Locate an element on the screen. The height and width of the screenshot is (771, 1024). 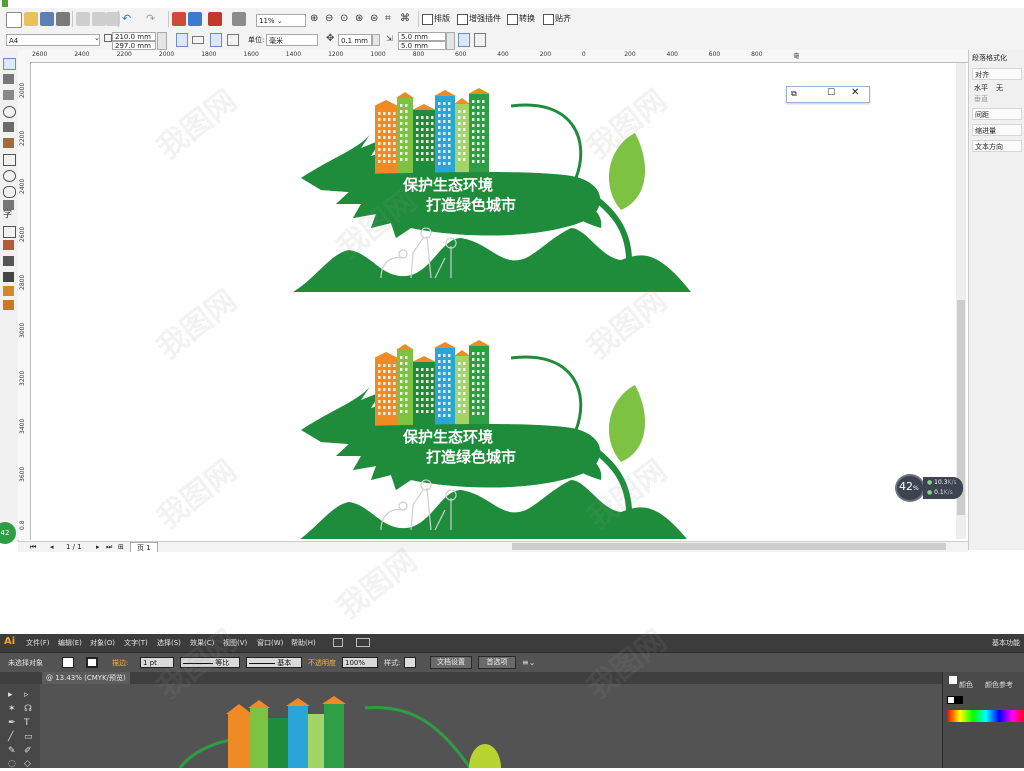
spacing-section: 间距 is located at coordinates (997, 114).